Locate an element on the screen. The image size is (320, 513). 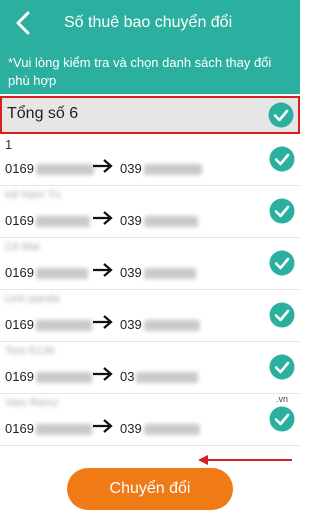
contact-row: Vieo Remz 0169 039 .vn is located at coordinates (150, 420).